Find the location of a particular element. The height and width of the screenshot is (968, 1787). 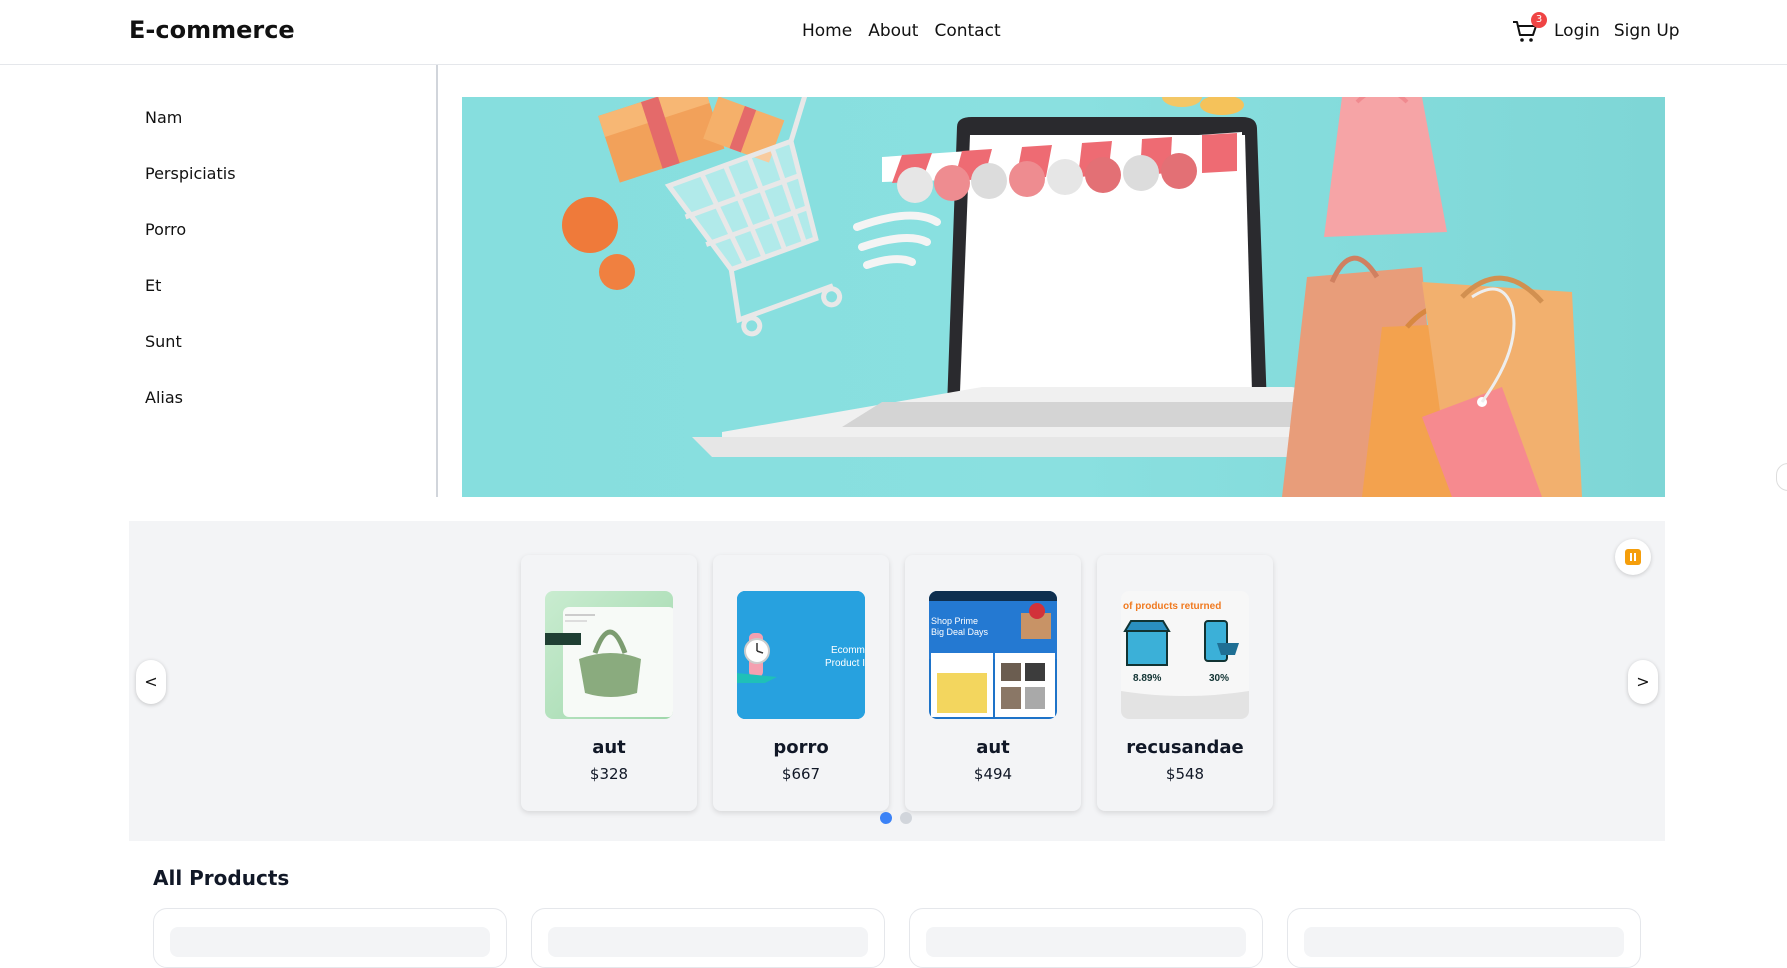

watch-promo-image: Ecomm Product I is located at coordinates (801, 655).